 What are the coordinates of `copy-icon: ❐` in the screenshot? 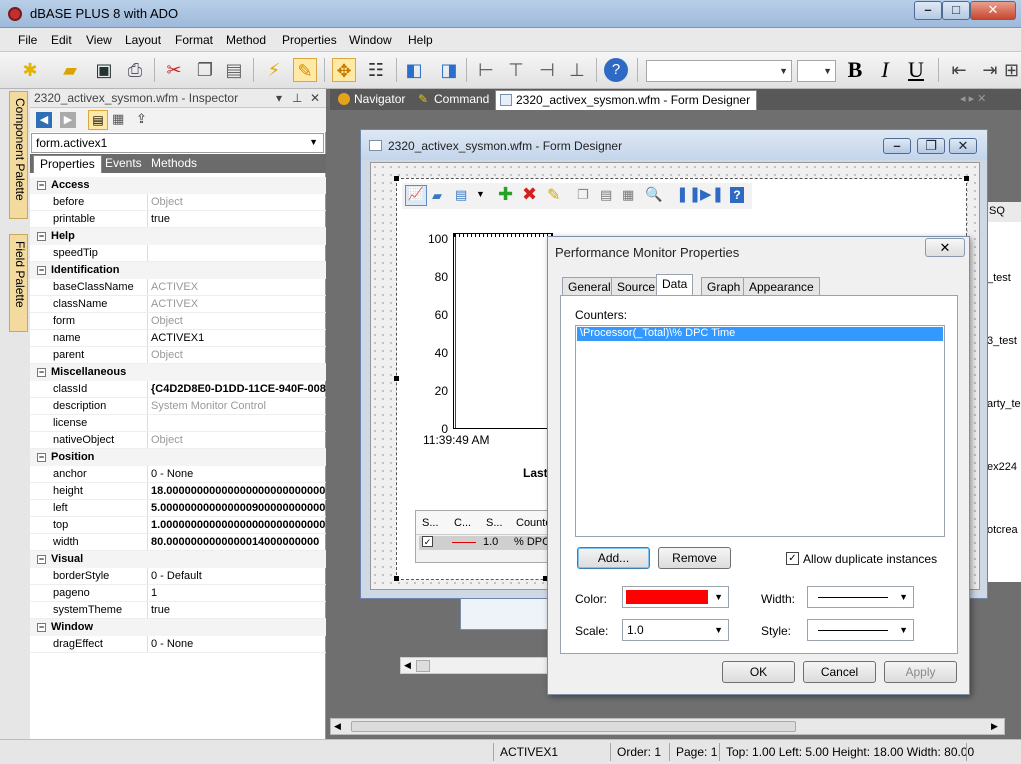 It's located at (205, 70).